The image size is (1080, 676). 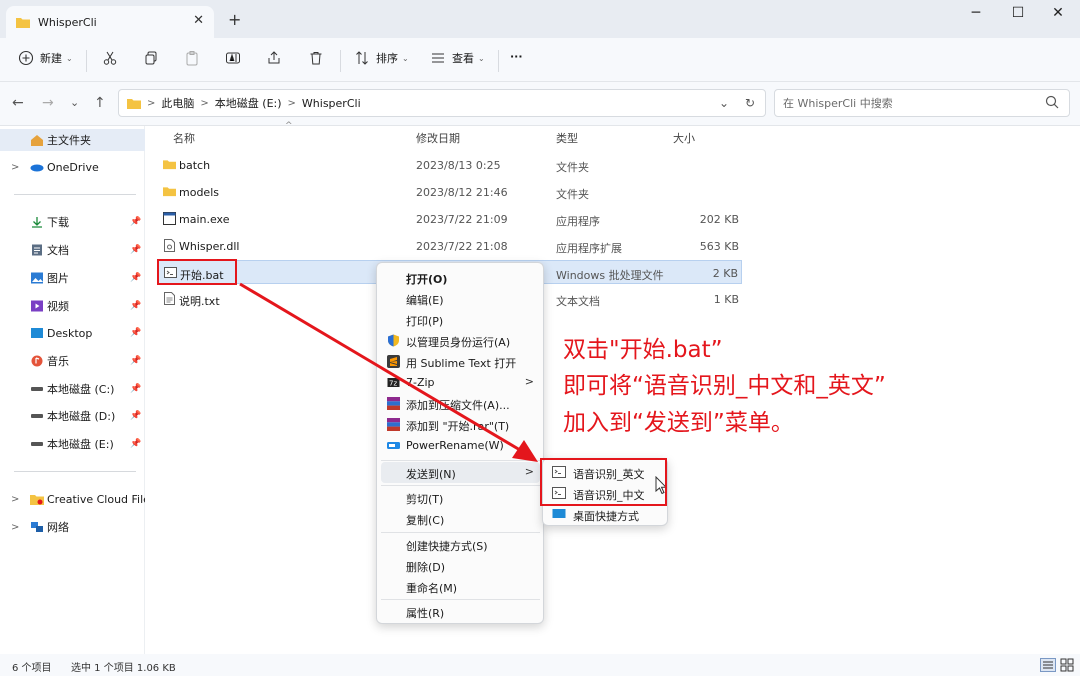 I want to click on annotation-line-2: 即可将“语音识别_中文和_英文”, so click(x=724, y=386).